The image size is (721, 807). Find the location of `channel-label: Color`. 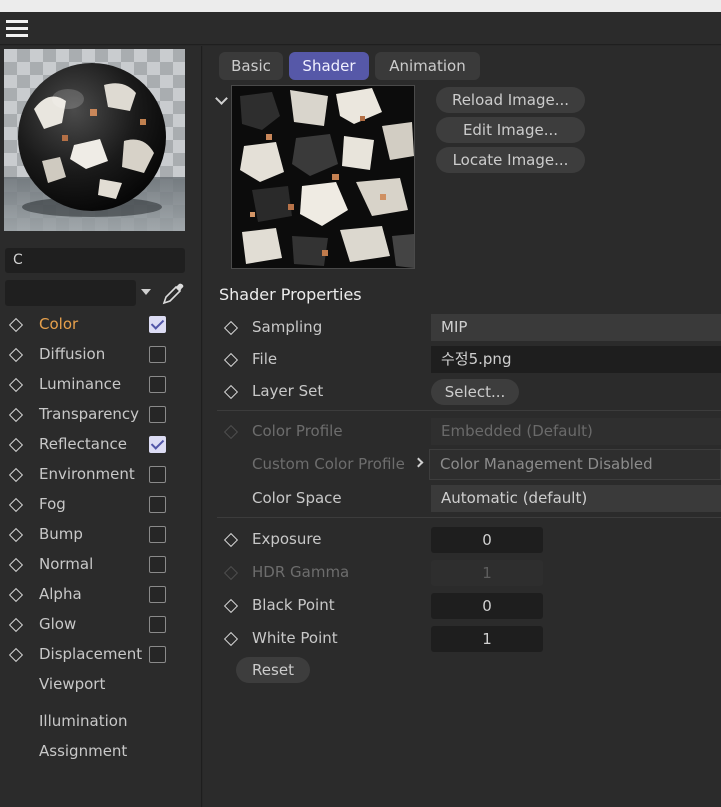

channel-label: Color is located at coordinates (59, 324).